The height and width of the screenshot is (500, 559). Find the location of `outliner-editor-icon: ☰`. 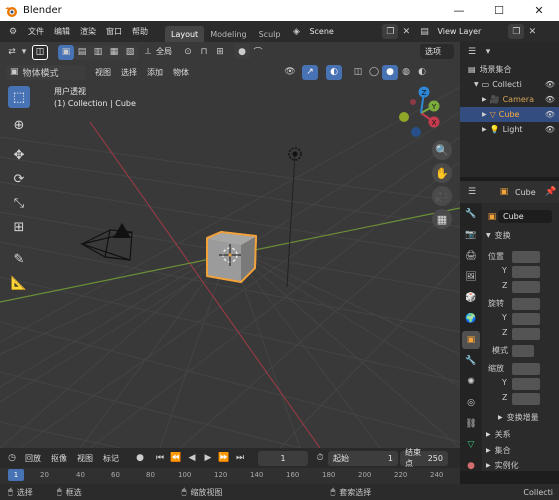

outliner-editor-icon: ☰ is located at coordinates (472, 52).